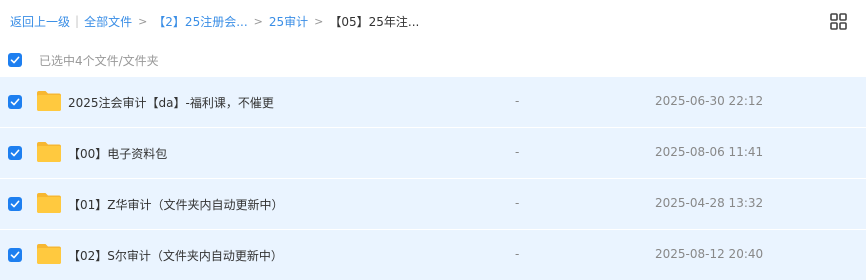 Image resolution: width=866 pixels, height=280 pixels. I want to click on select-all-checkbox, so click(15, 60).